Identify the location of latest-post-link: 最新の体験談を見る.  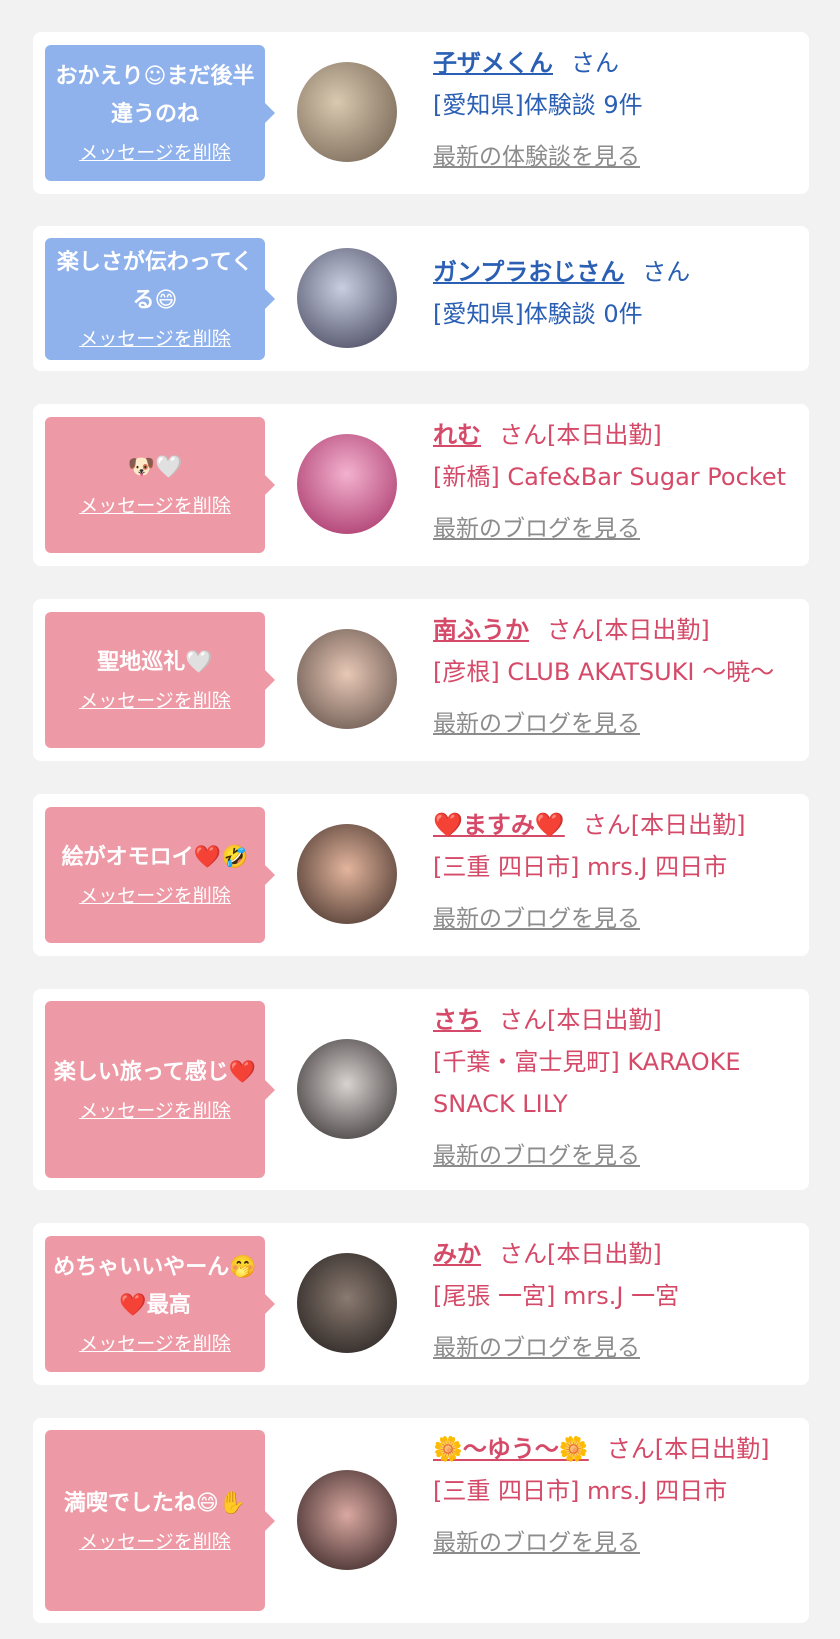
(611, 157).